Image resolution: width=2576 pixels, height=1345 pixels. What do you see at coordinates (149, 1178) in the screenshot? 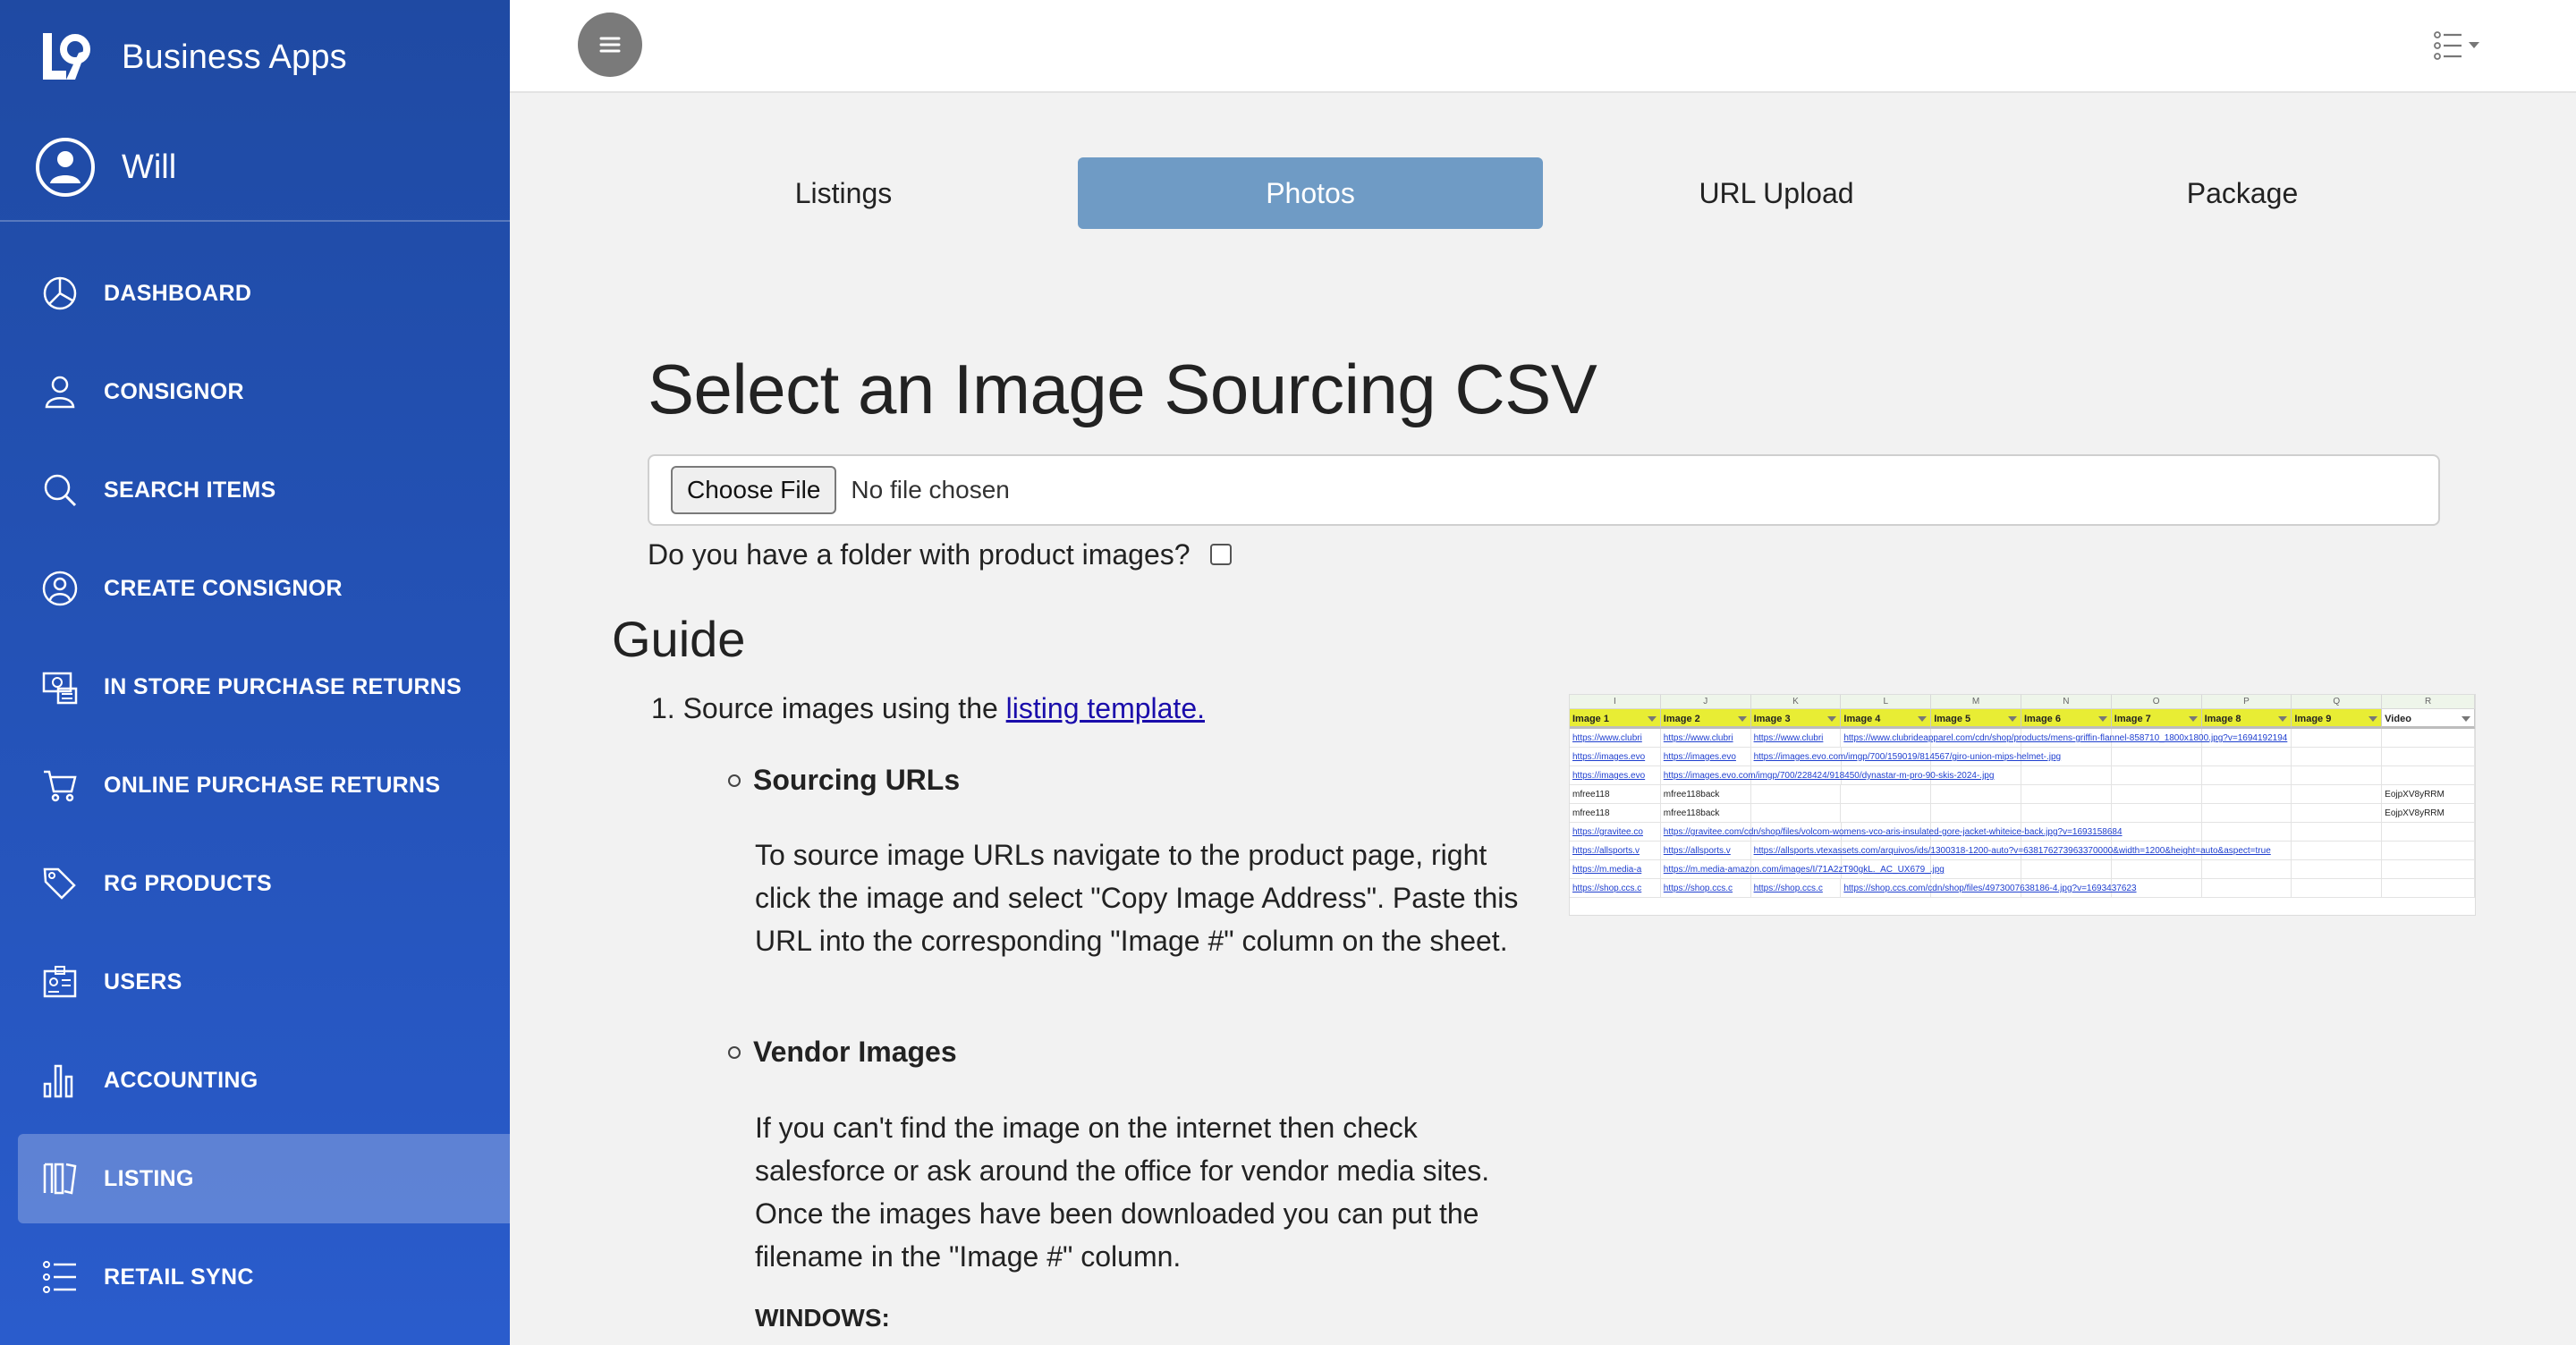
I see `sidebar-item-label: LISTING` at bounding box center [149, 1178].